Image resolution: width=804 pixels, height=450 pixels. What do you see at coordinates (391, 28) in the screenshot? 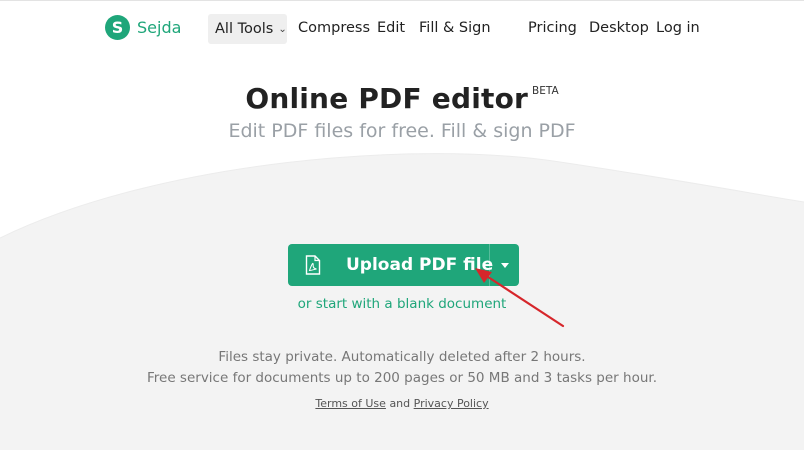
I see `nav-edit-link: Edit` at bounding box center [391, 28].